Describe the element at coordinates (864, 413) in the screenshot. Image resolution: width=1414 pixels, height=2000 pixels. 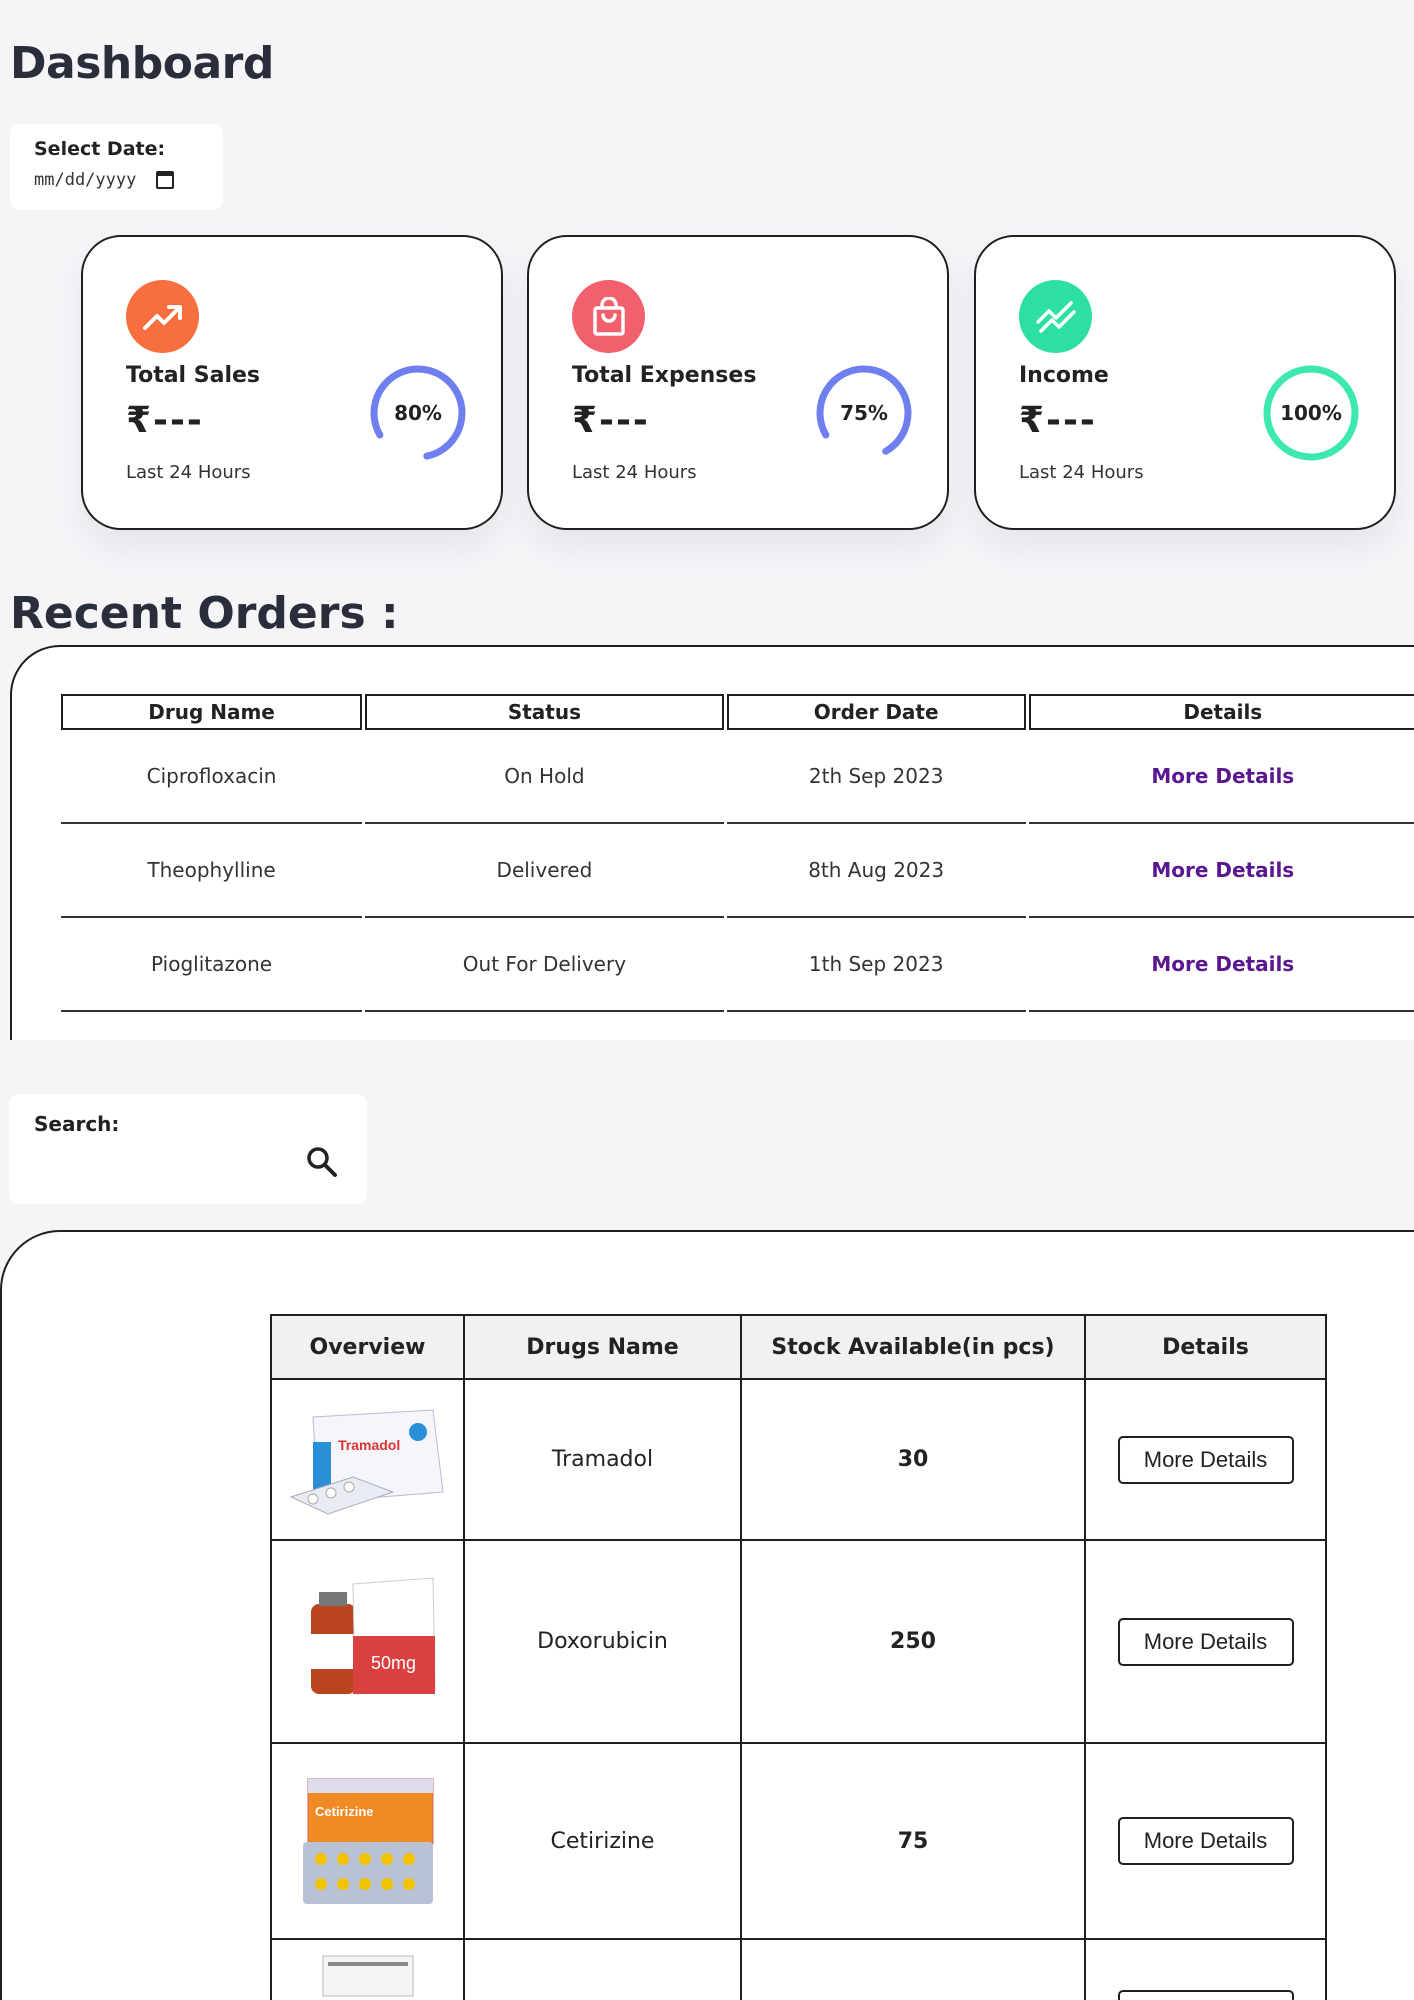
I see `progress-percent: 75%` at that location.